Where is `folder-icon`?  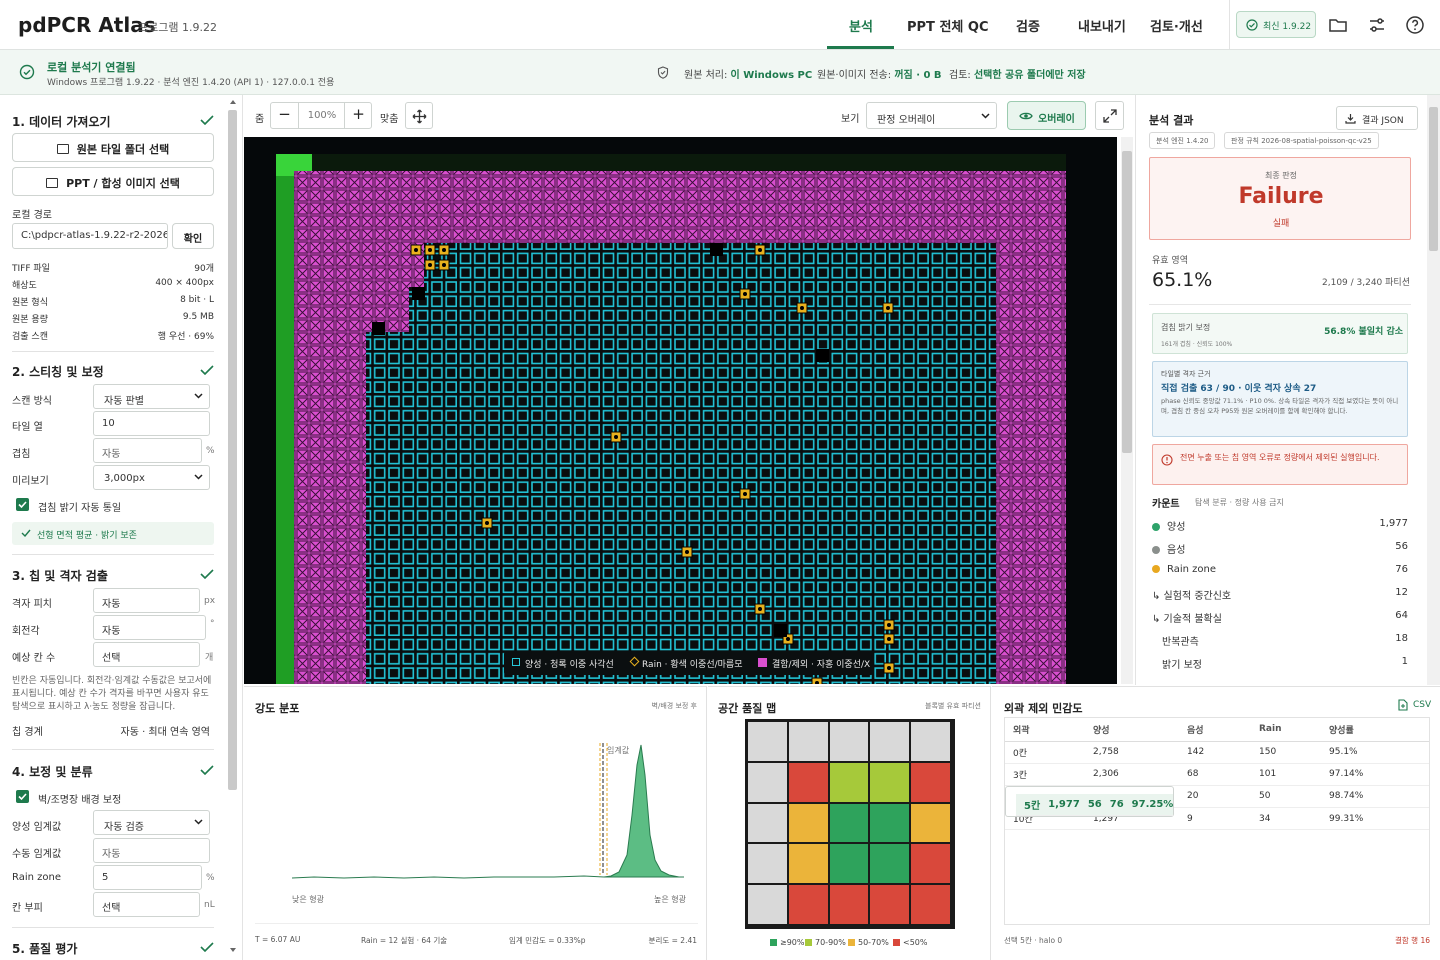 folder-icon is located at coordinates (1338, 25).